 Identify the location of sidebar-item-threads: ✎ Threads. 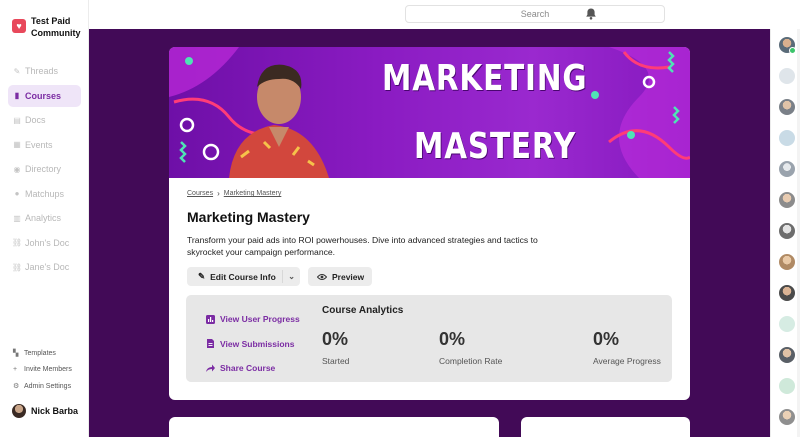
(44, 71).